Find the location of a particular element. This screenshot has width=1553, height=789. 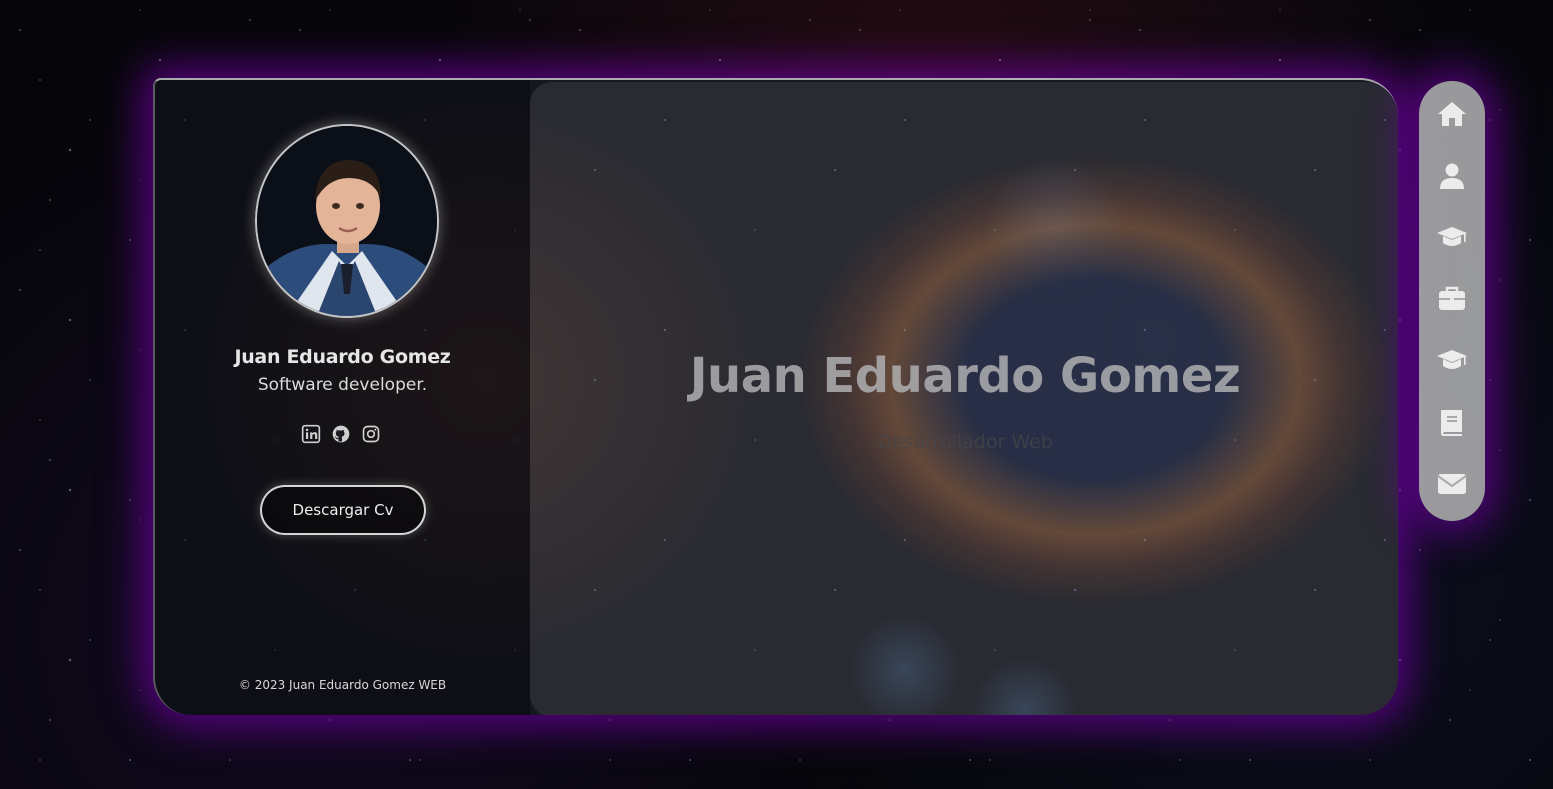

book-icon is located at coordinates (1451, 423).